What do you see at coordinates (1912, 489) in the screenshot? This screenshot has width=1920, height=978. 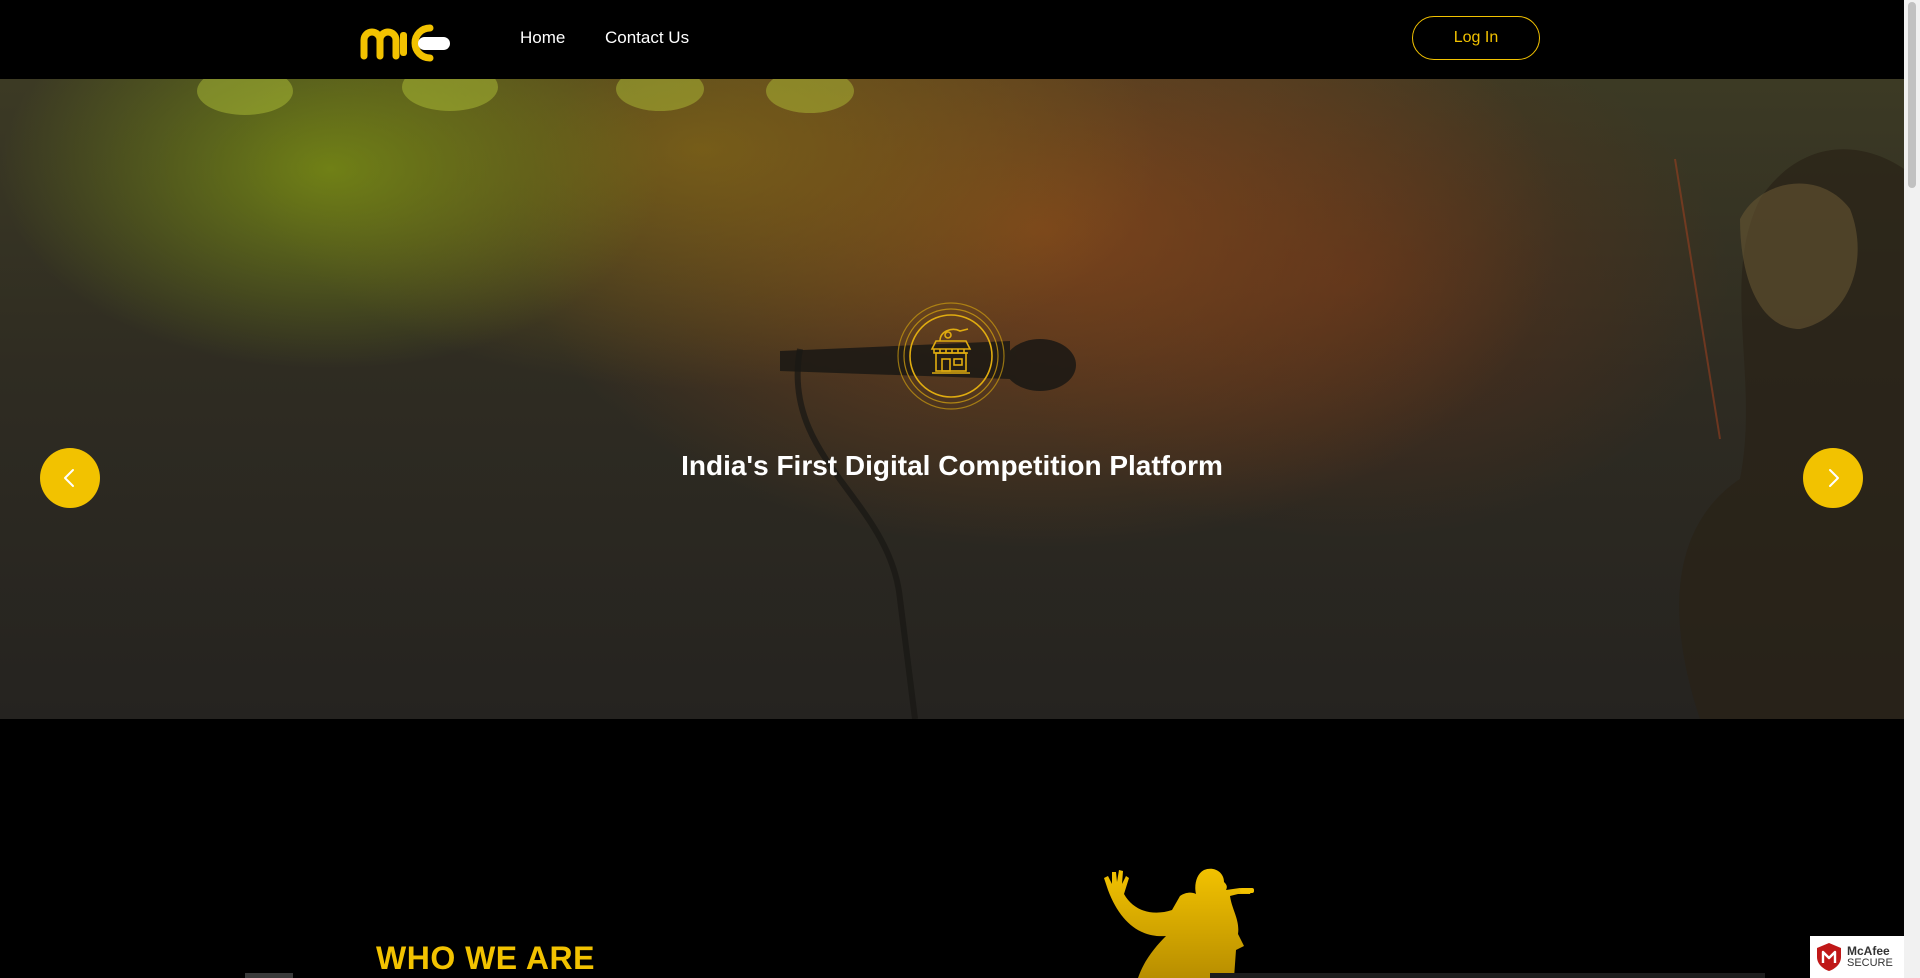 I see `page-scrollbar` at bounding box center [1912, 489].